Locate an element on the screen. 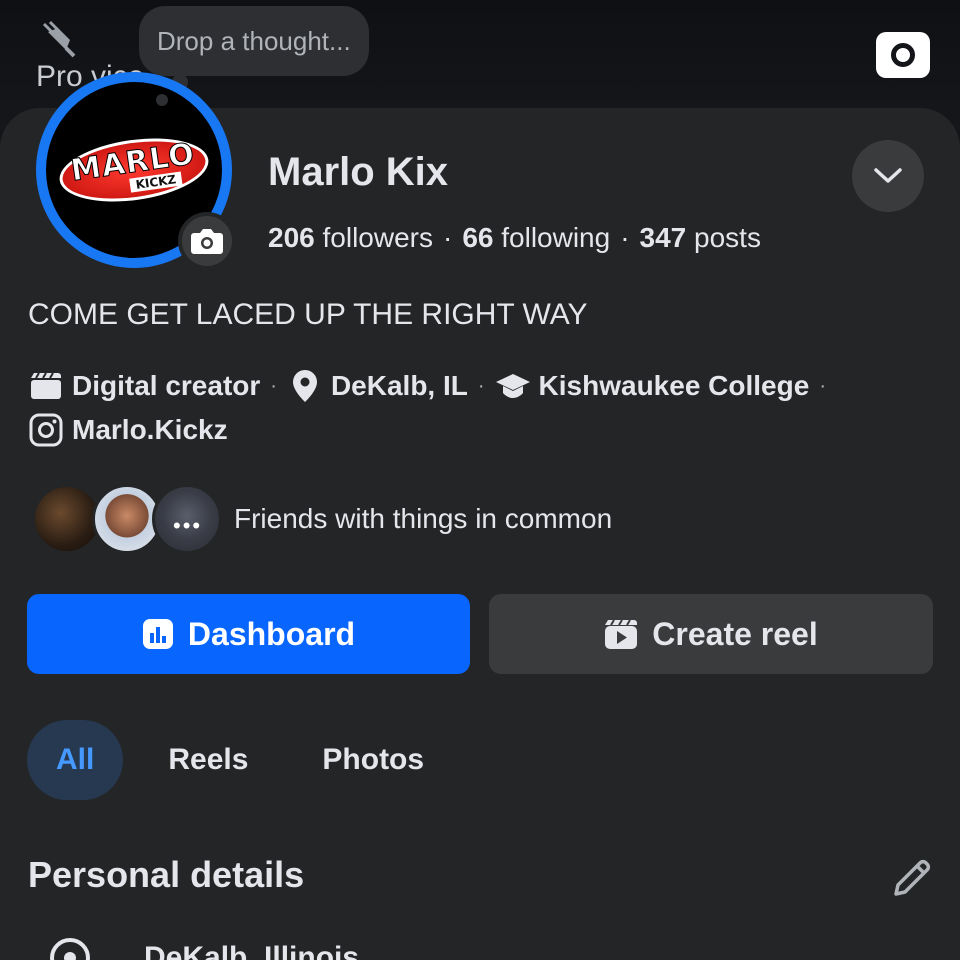 This screenshot has width=960, height=960. followers-stat: 206 followers is located at coordinates (350, 237).